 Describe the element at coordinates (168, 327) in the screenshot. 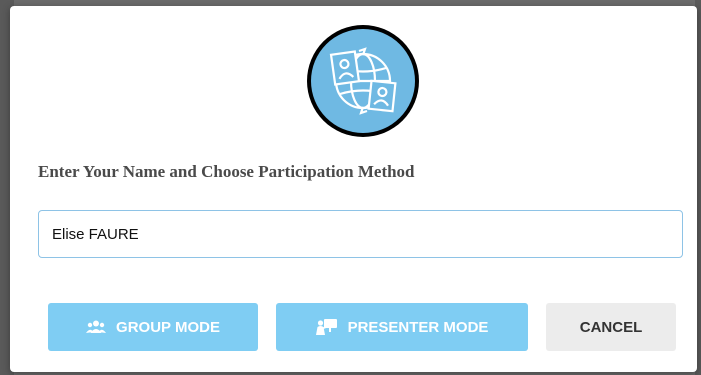

I see `group-mode-label: GROUP MODE` at that location.